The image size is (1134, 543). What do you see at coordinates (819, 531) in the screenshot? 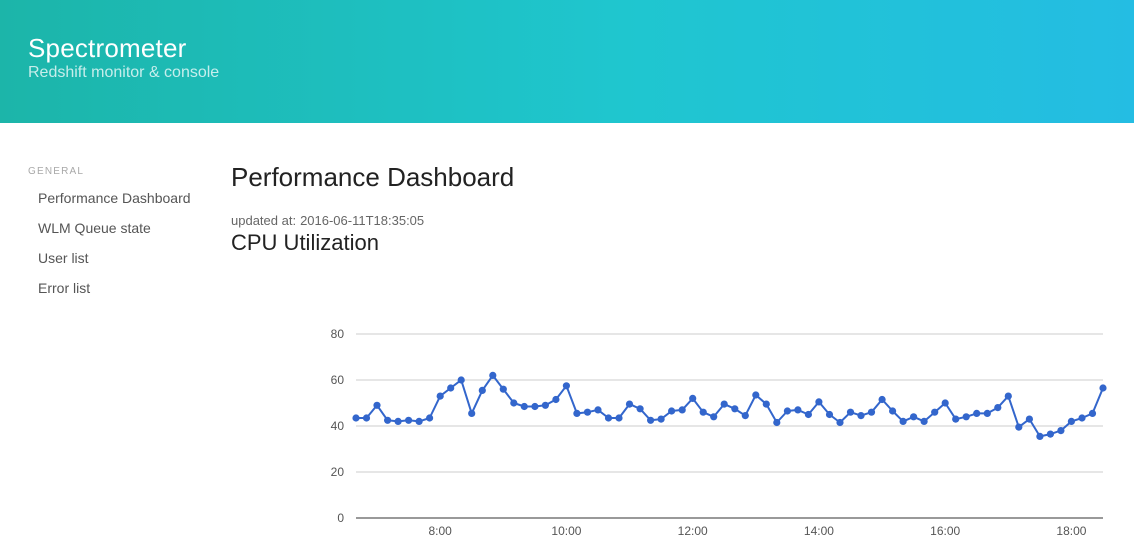
I see `x-tick-label: 14:00` at bounding box center [819, 531].